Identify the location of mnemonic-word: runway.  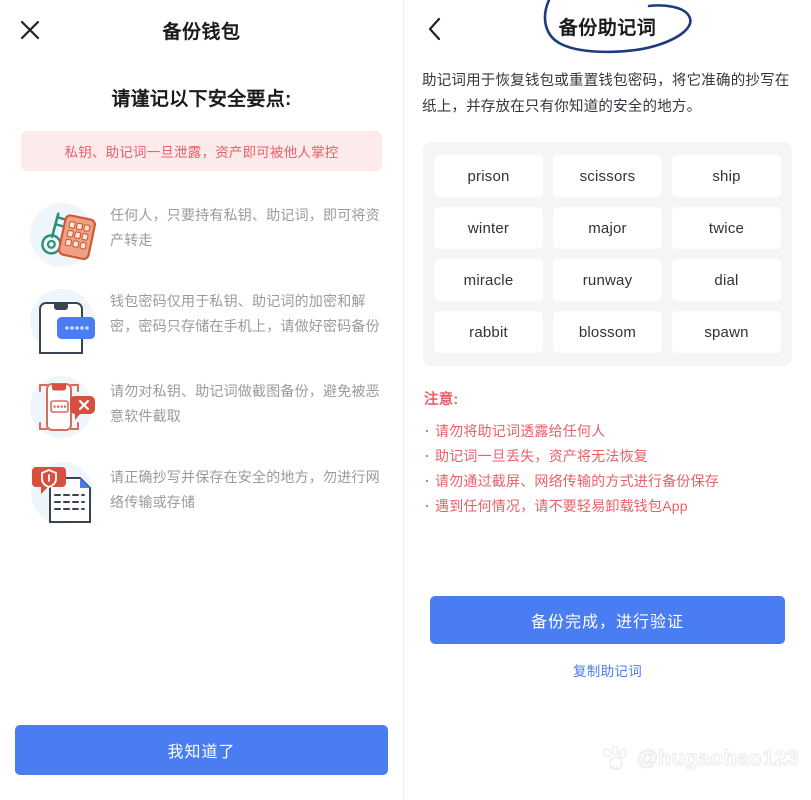
(607, 280).